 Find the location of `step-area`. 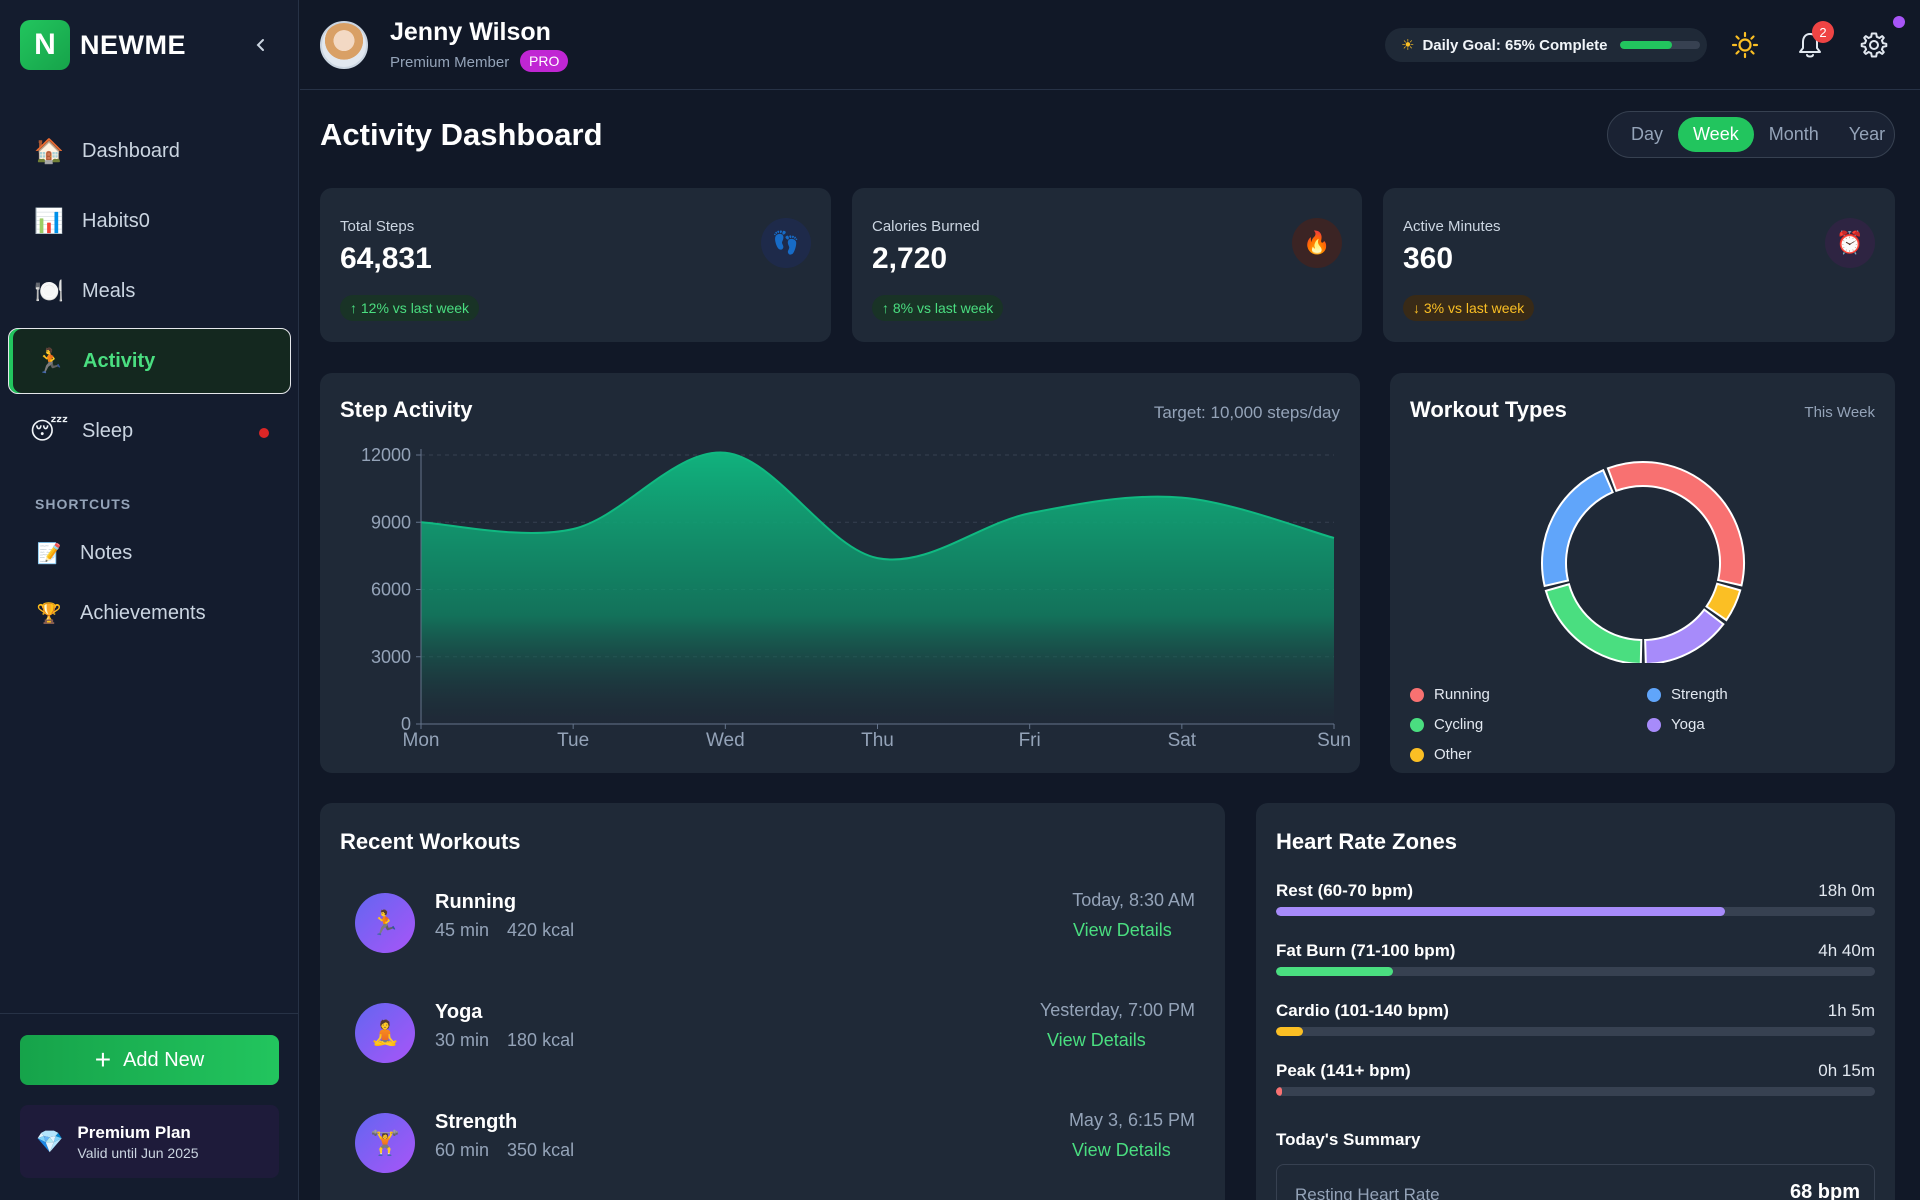

step-area is located at coordinates (877, 588).